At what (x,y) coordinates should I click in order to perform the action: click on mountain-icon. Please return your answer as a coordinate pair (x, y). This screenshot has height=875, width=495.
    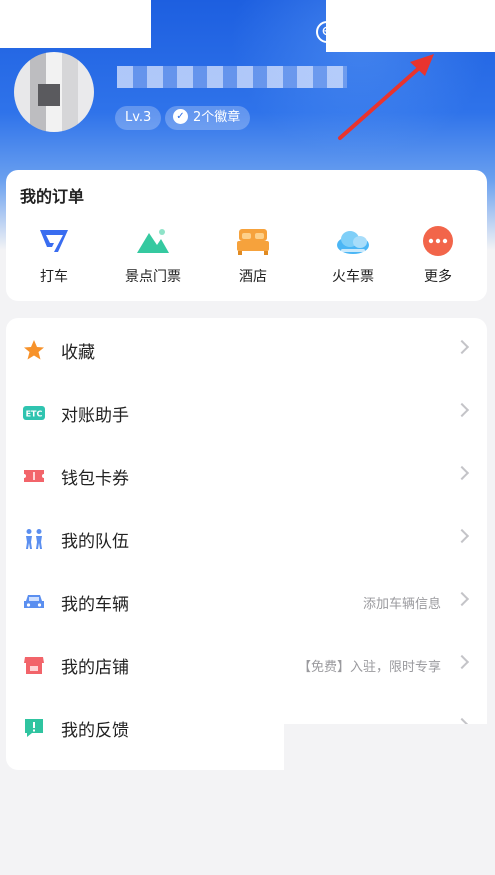
    Looking at the image, I should click on (153, 241).